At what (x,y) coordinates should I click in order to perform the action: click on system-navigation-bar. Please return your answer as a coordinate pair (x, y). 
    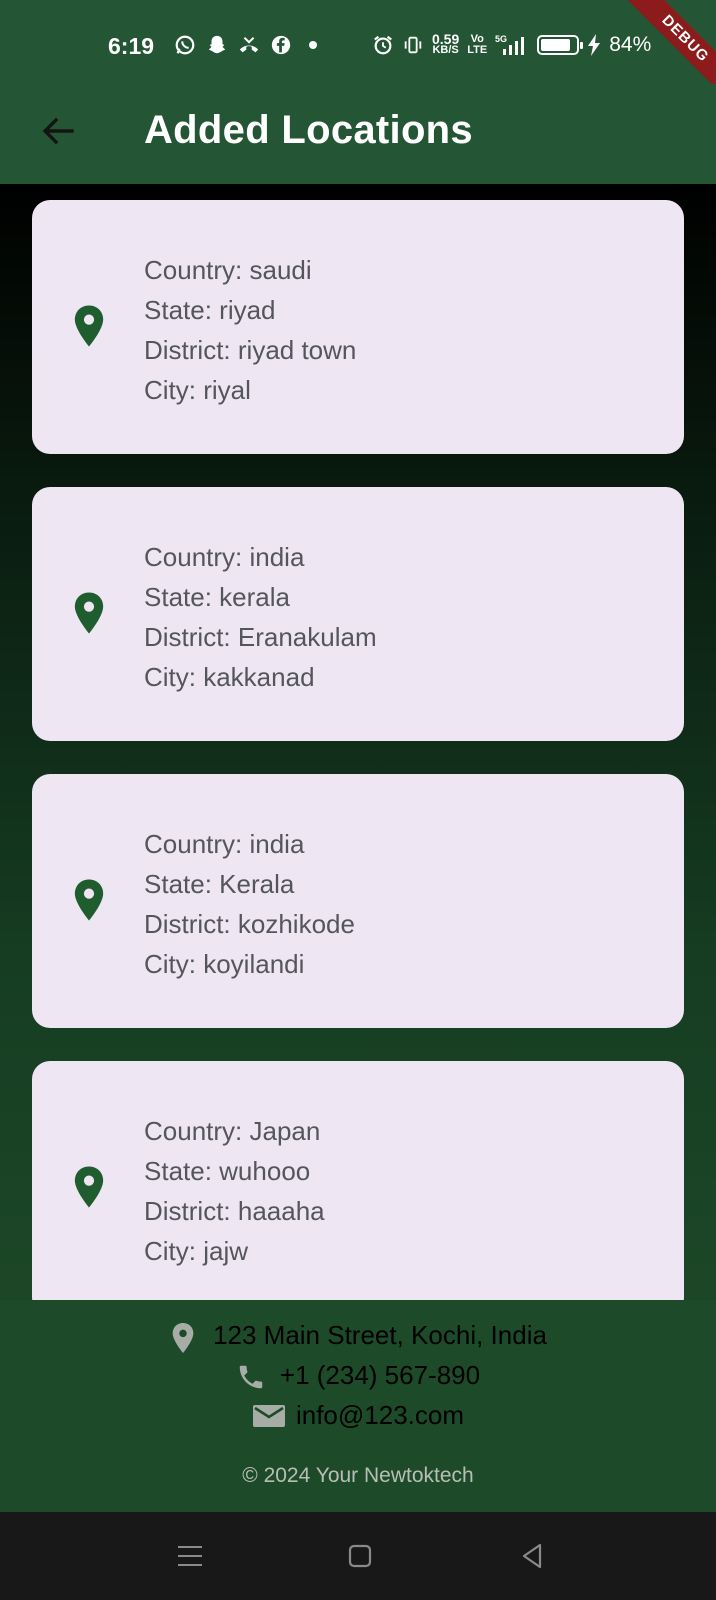
    Looking at the image, I should click on (358, 1556).